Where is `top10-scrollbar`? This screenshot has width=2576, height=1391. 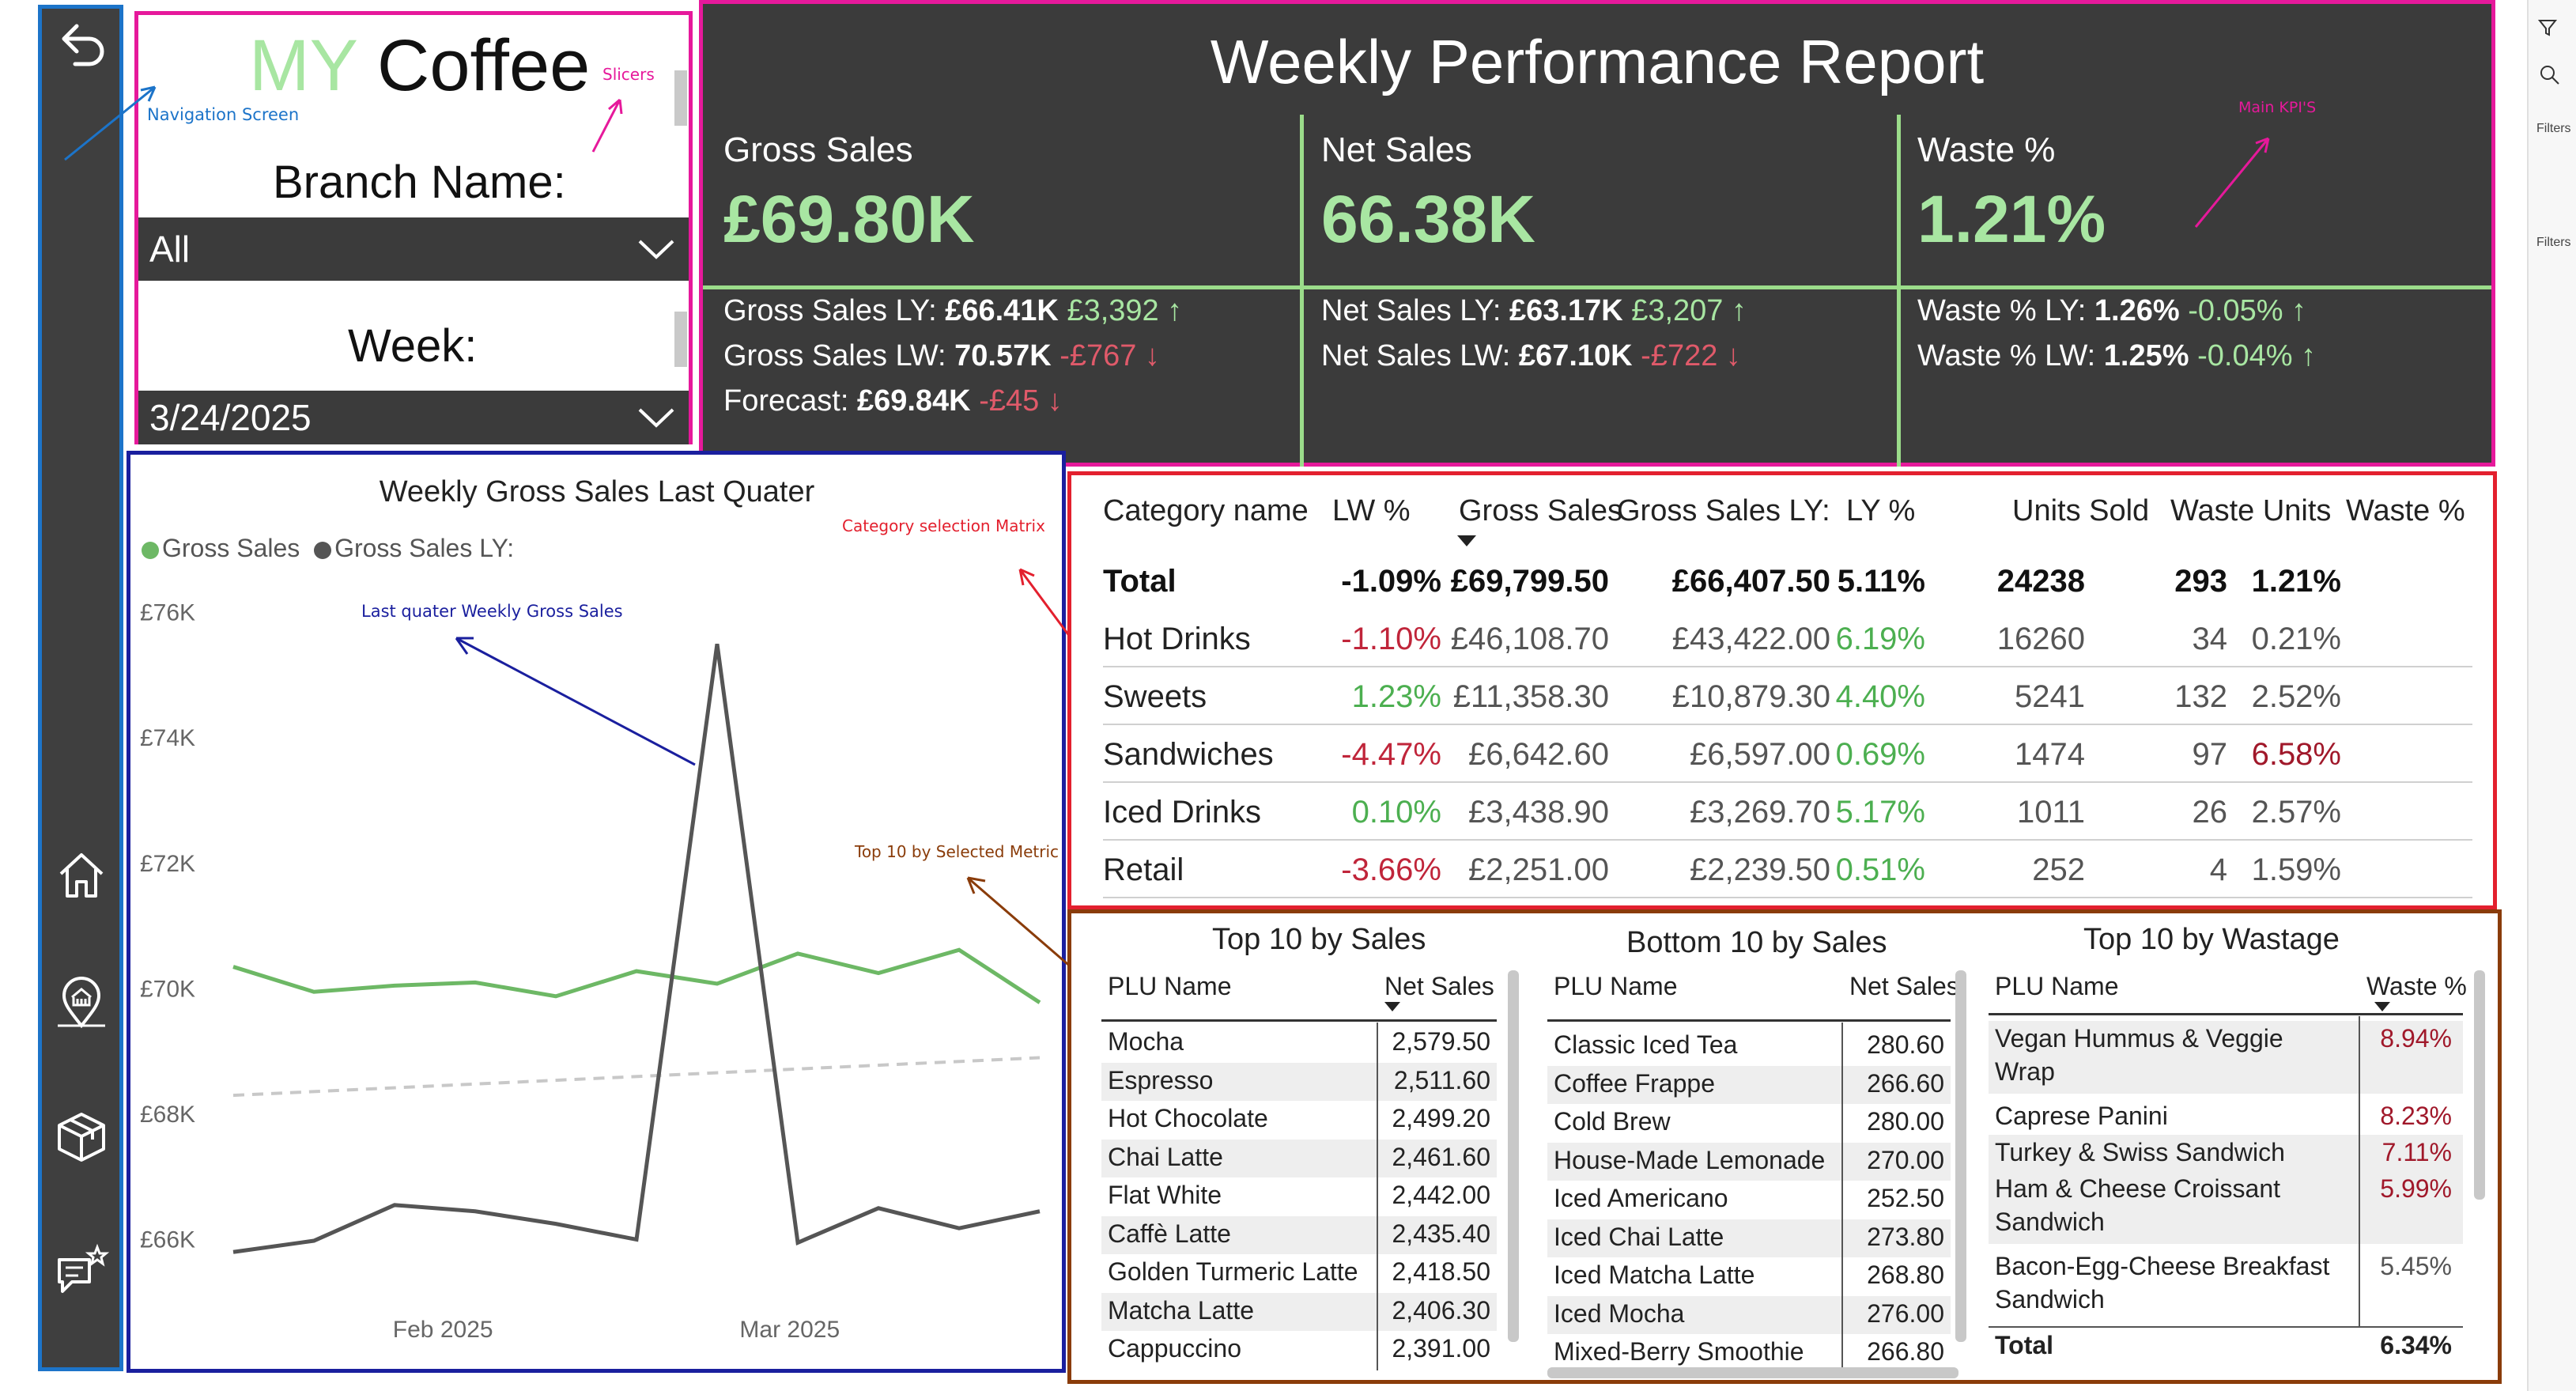 top10-scrollbar is located at coordinates (1513, 1156).